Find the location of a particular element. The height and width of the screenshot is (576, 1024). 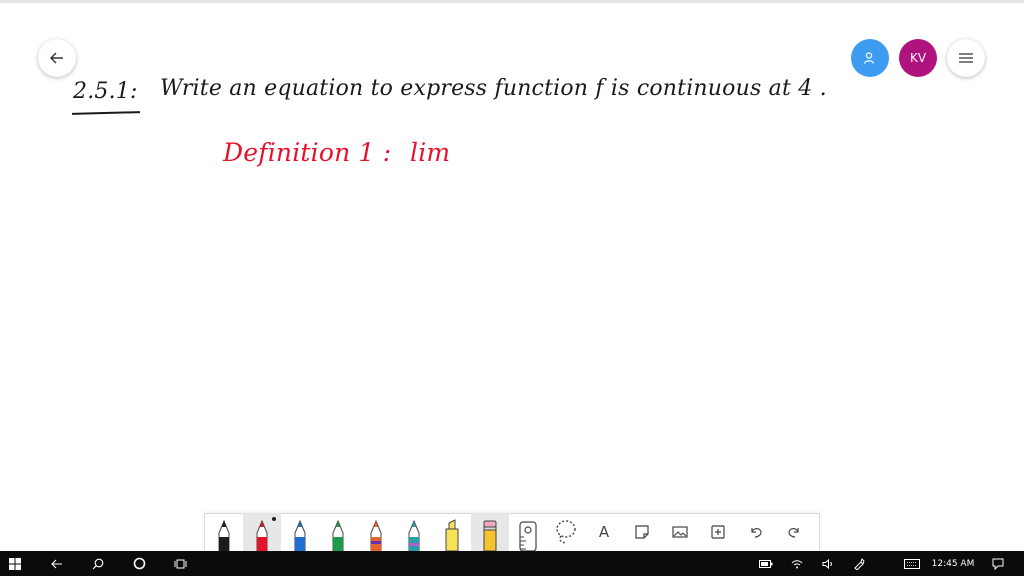

pen-orange-icon is located at coordinates (376, 535).